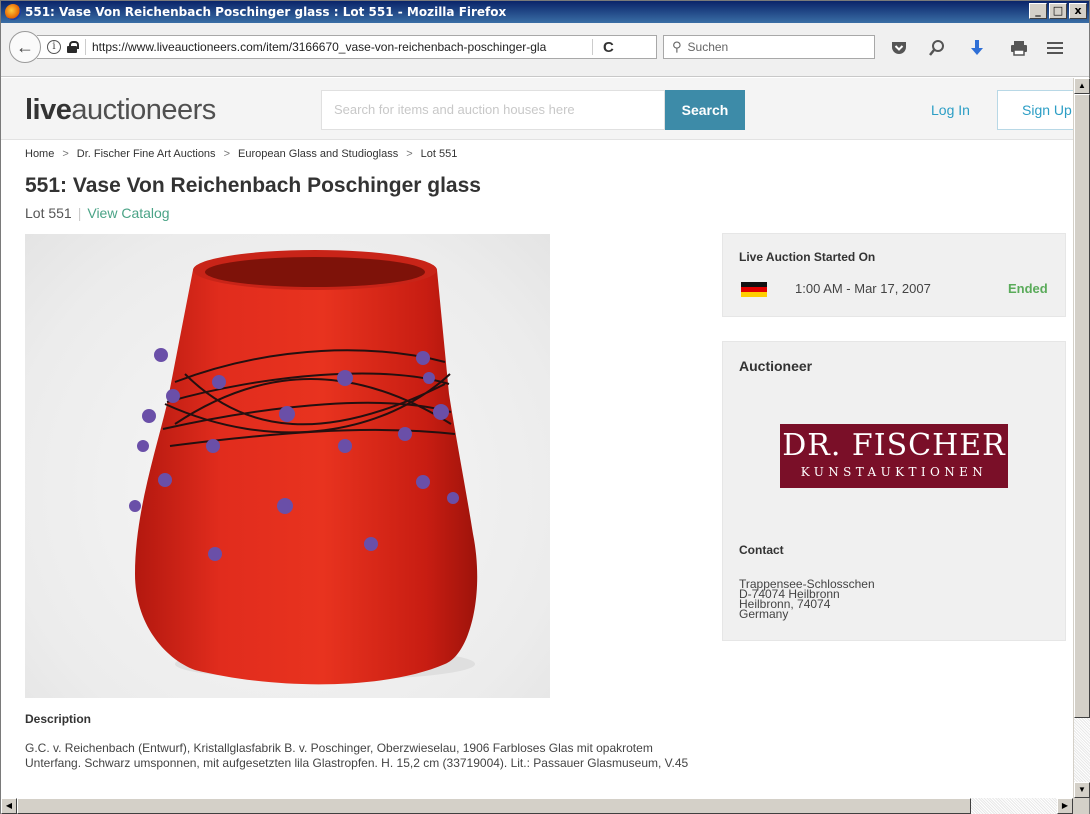 The width and height of the screenshot is (1090, 814). What do you see at coordinates (13, 12) in the screenshot?
I see `firefox-logo-icon` at bounding box center [13, 12].